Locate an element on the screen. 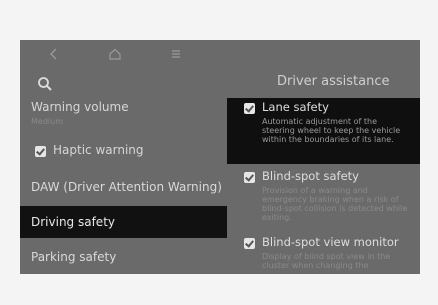 The width and height of the screenshot is (438, 305). menu-icon is located at coordinates (176, 54).